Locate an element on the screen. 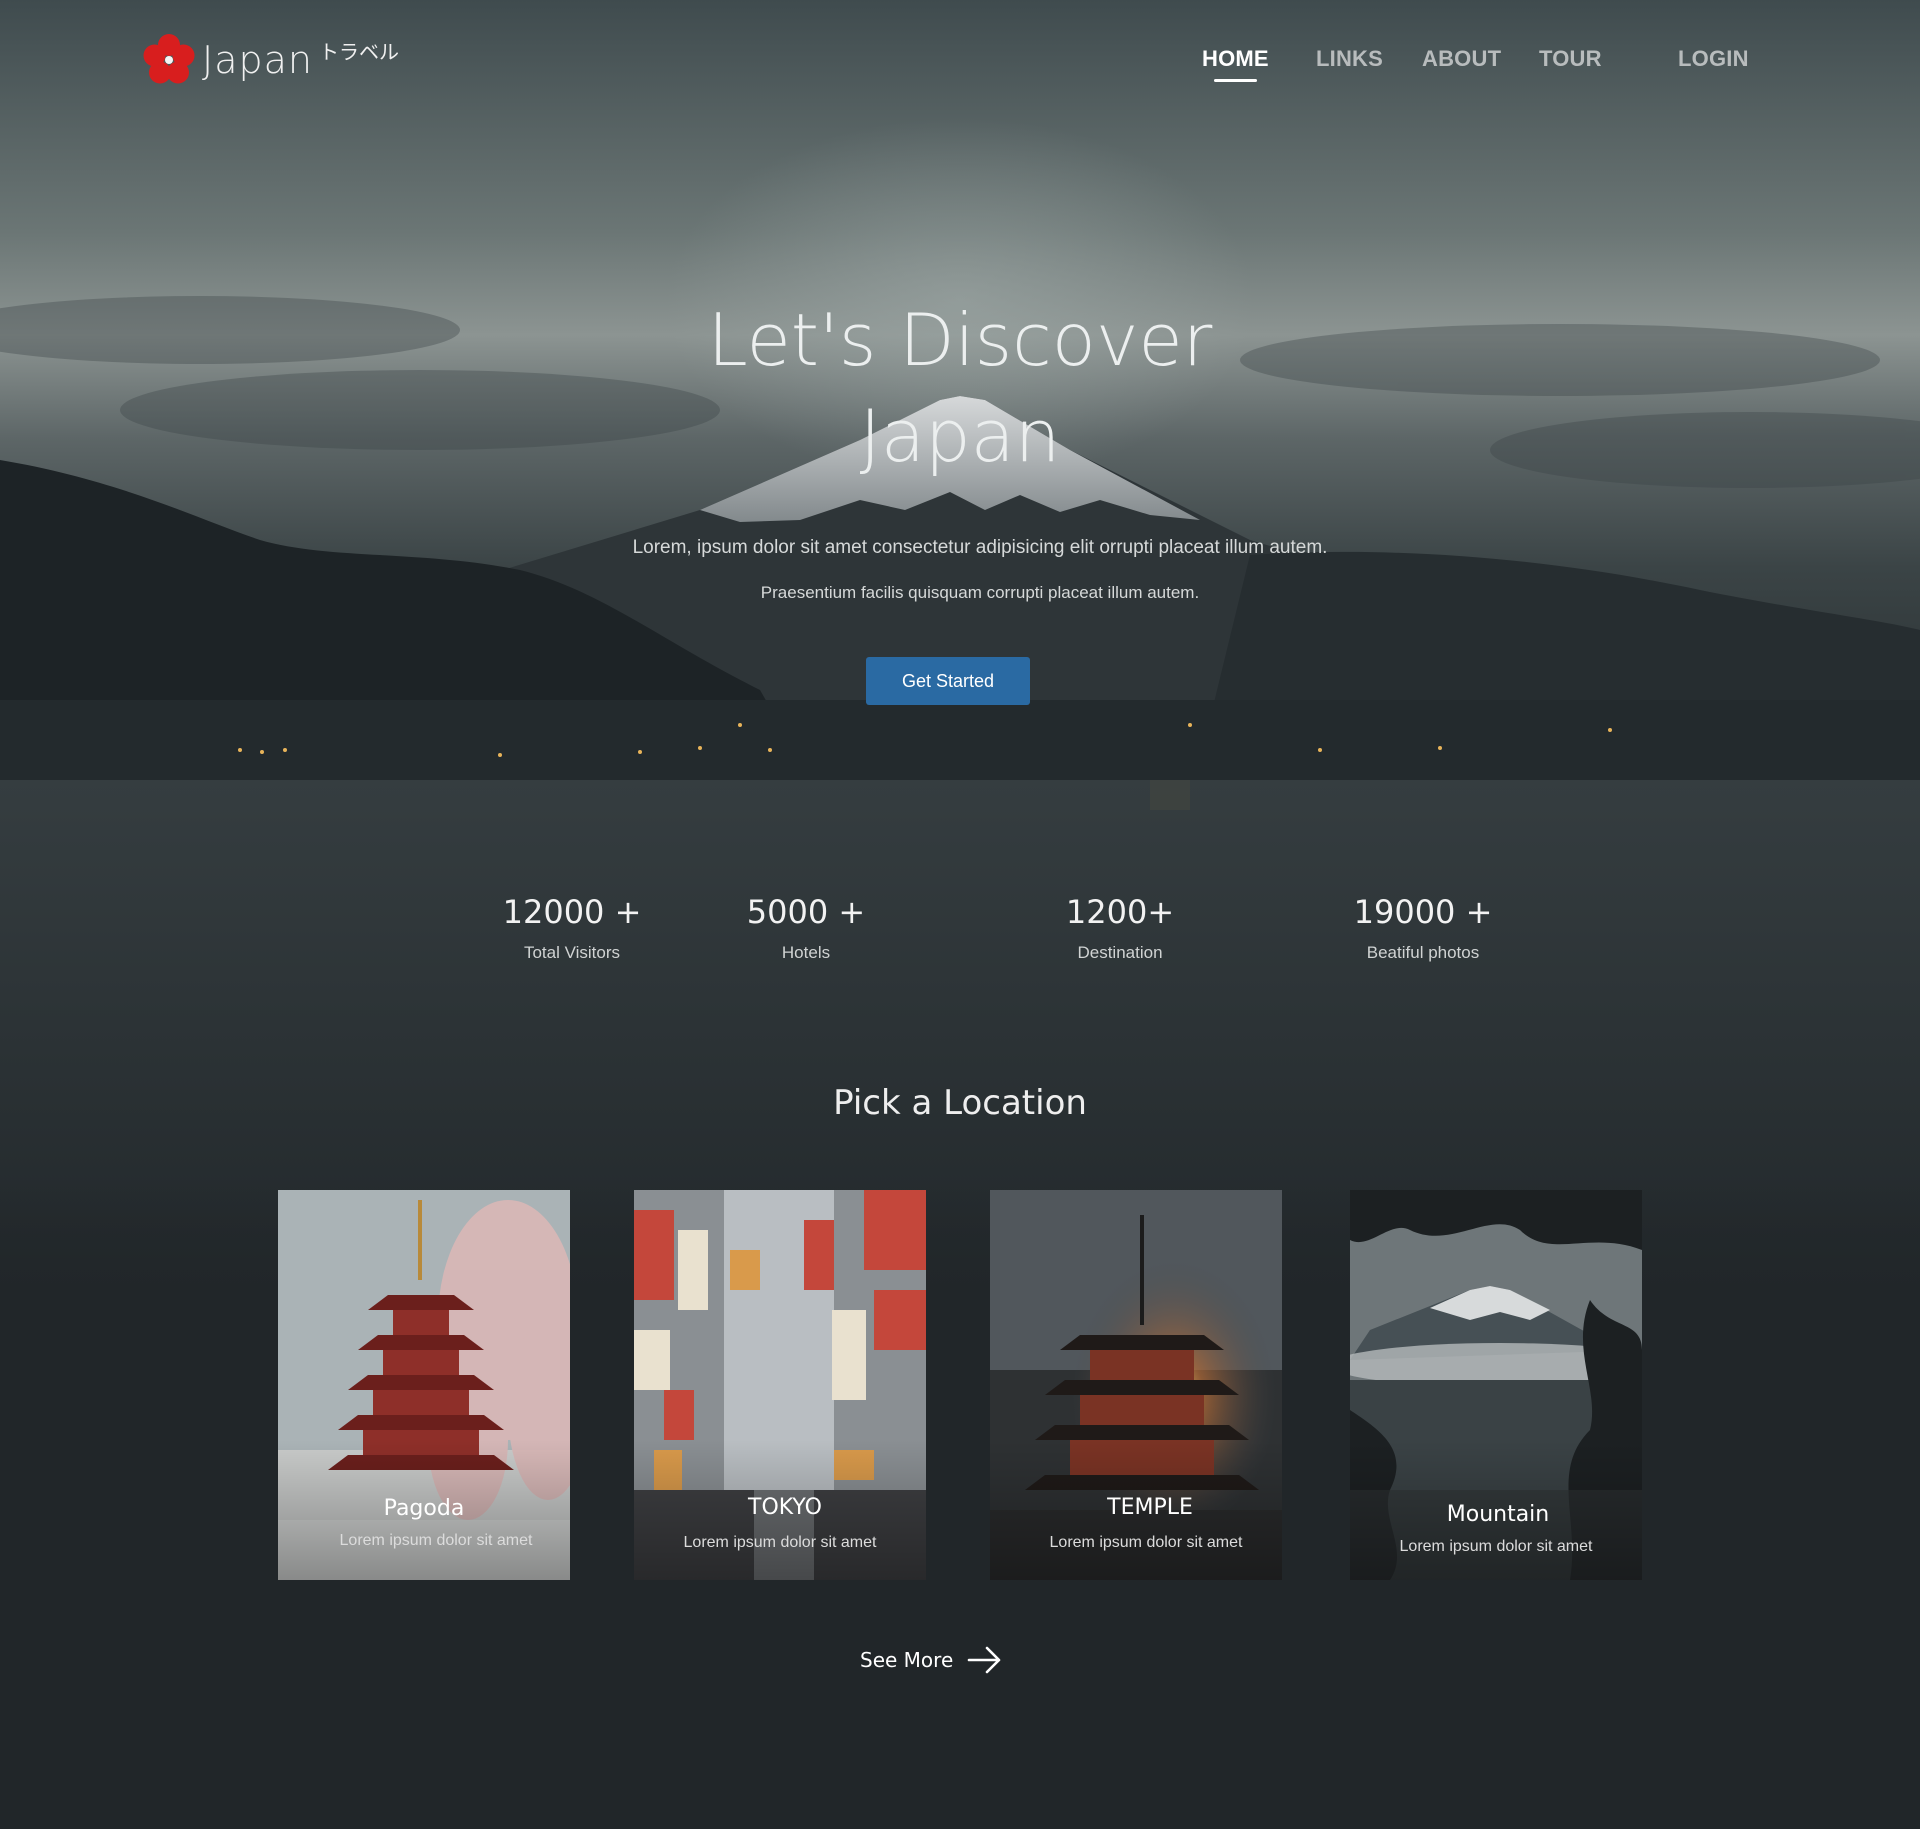  stat-label: Destination is located at coordinates (1120, 952).